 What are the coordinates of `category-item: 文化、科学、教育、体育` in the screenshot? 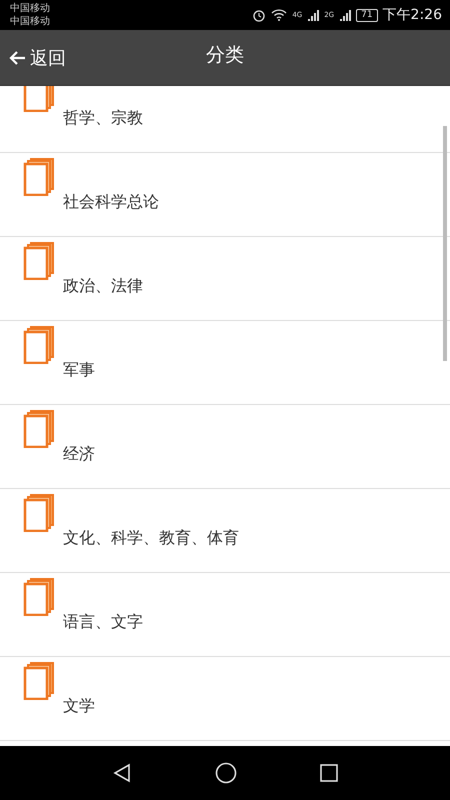 It's located at (225, 531).